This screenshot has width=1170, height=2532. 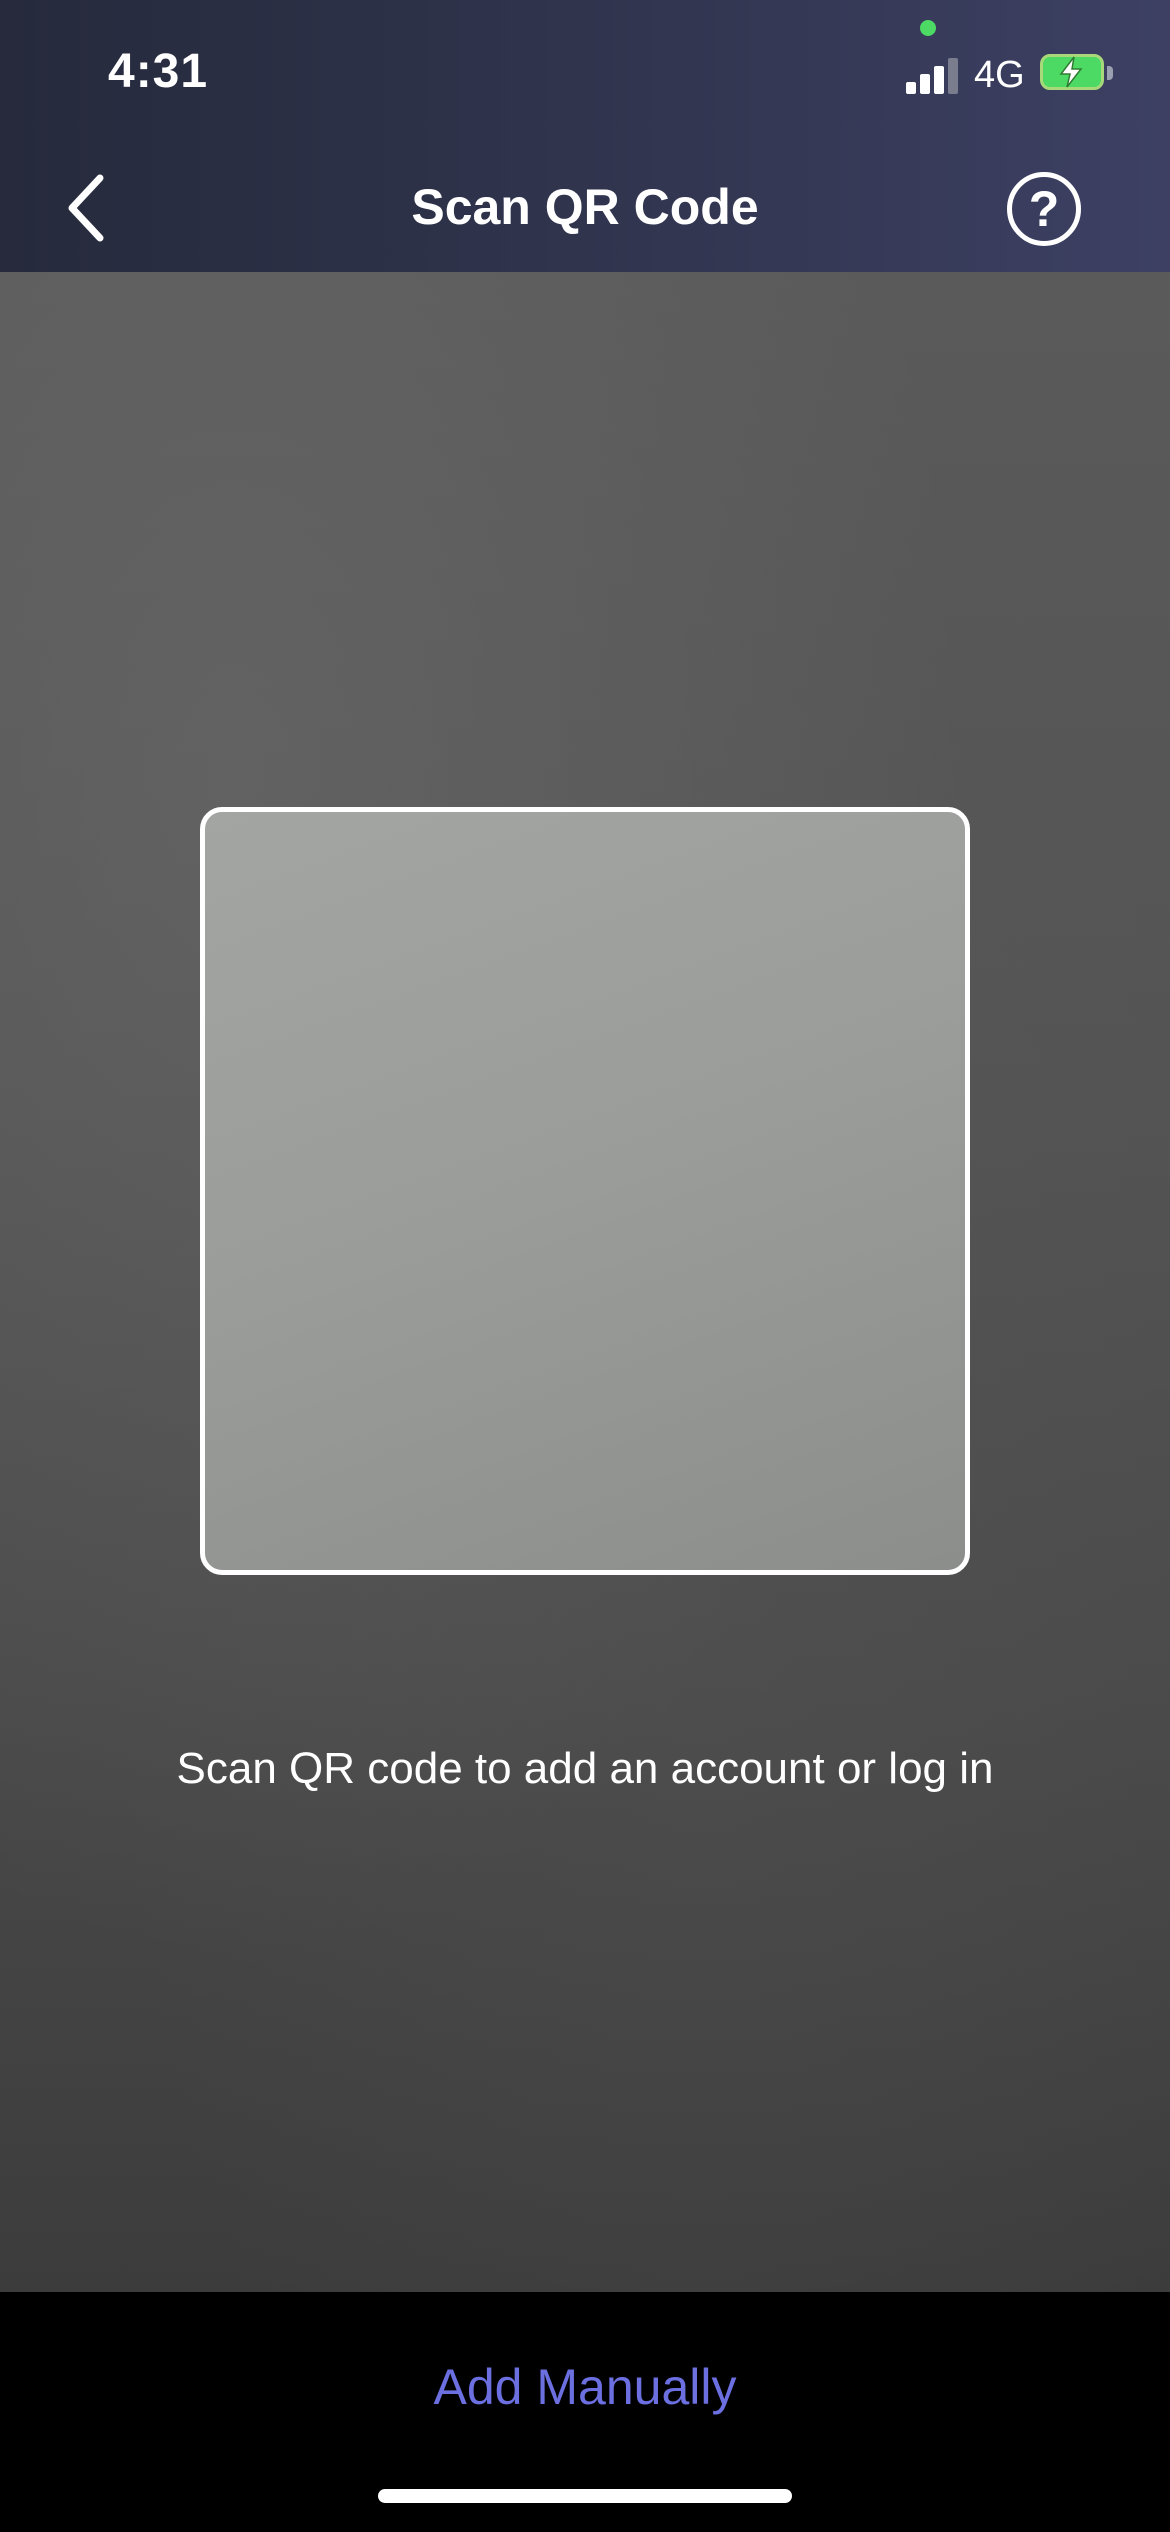 I want to click on battery-charging-icon, so click(x=1078, y=73).